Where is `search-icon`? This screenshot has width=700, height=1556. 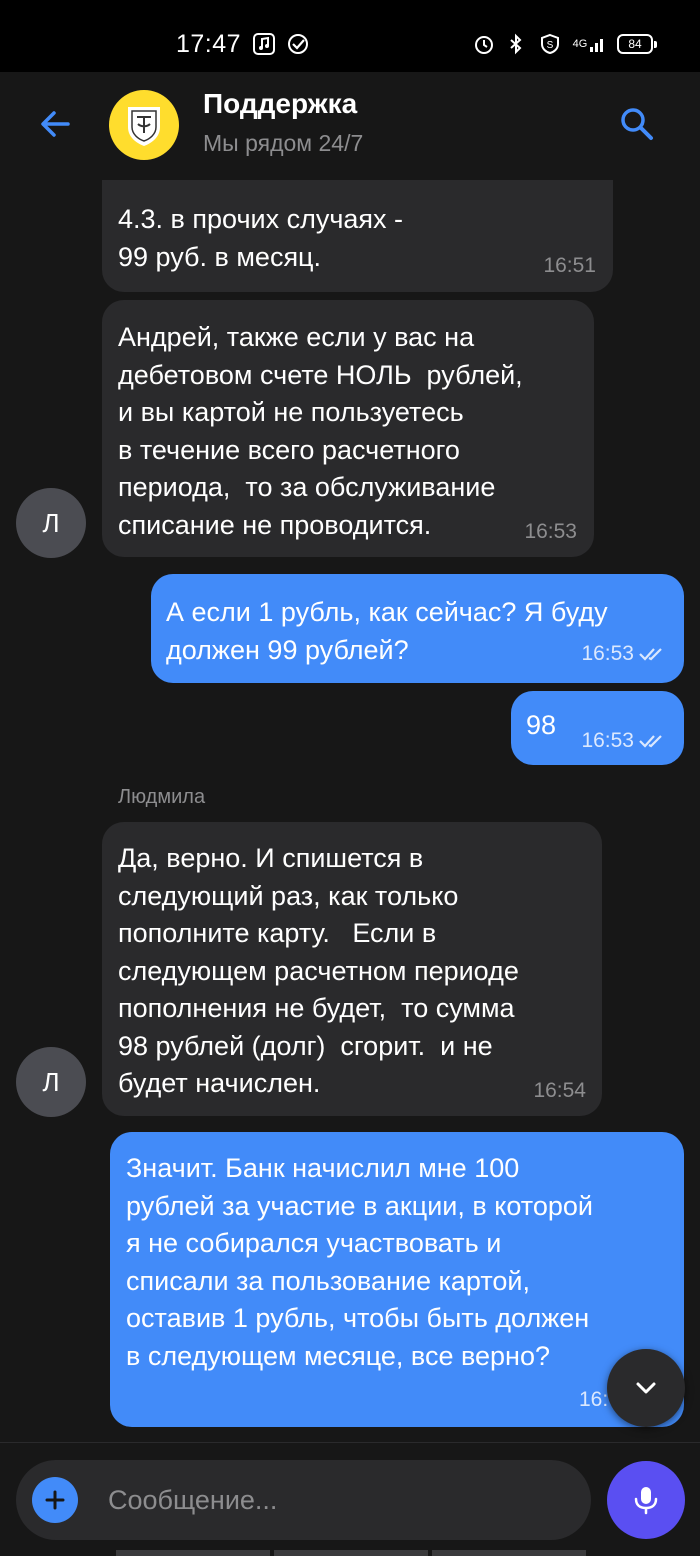 search-icon is located at coordinates (637, 124).